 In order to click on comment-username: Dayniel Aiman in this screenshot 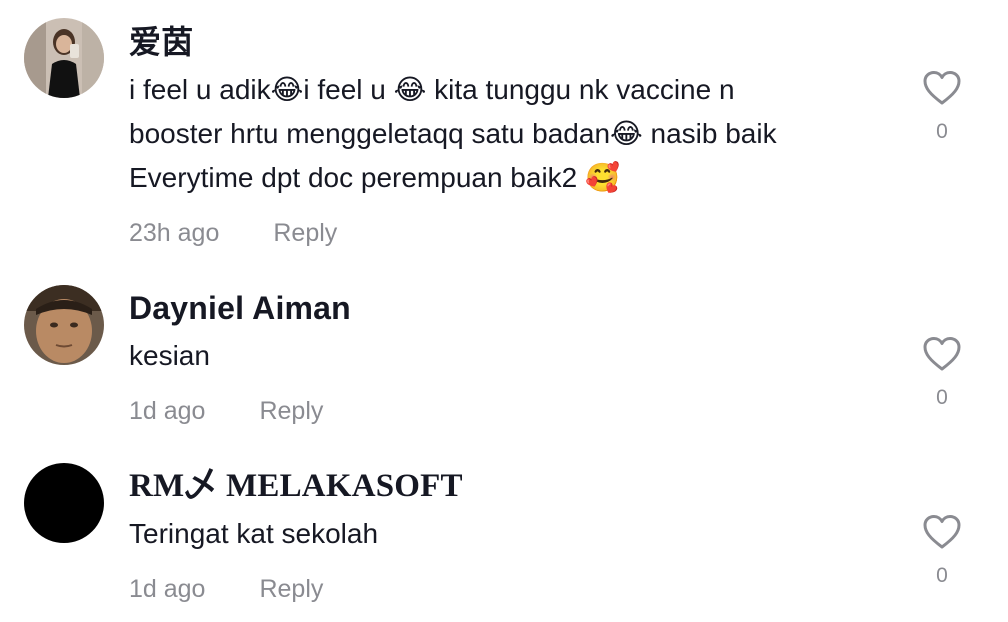, I will do `click(240, 308)`.